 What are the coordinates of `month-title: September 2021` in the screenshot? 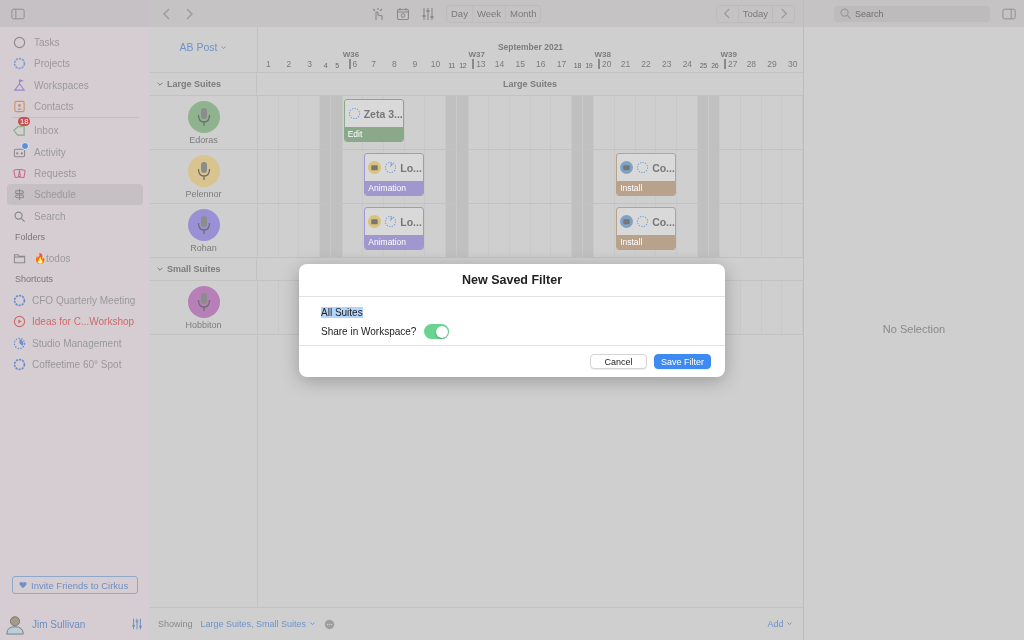 It's located at (530, 47).